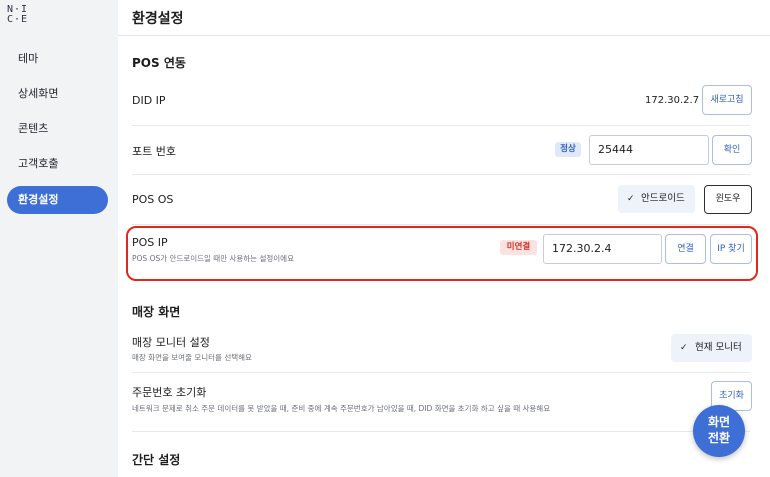 This screenshot has width=770, height=477. What do you see at coordinates (727, 100) in the screenshot?
I see `refresh-button: 새로고침` at bounding box center [727, 100].